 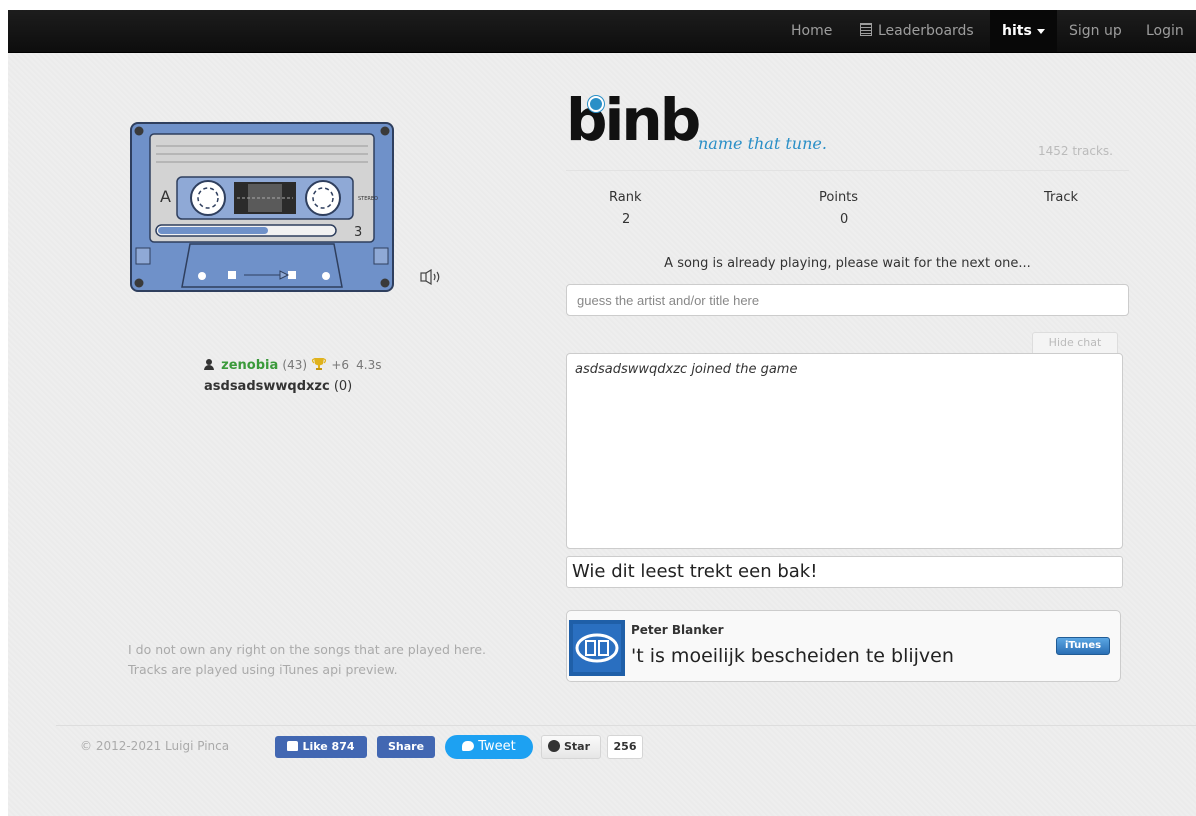 I want to click on nav-home: Home, so click(x=811, y=31).